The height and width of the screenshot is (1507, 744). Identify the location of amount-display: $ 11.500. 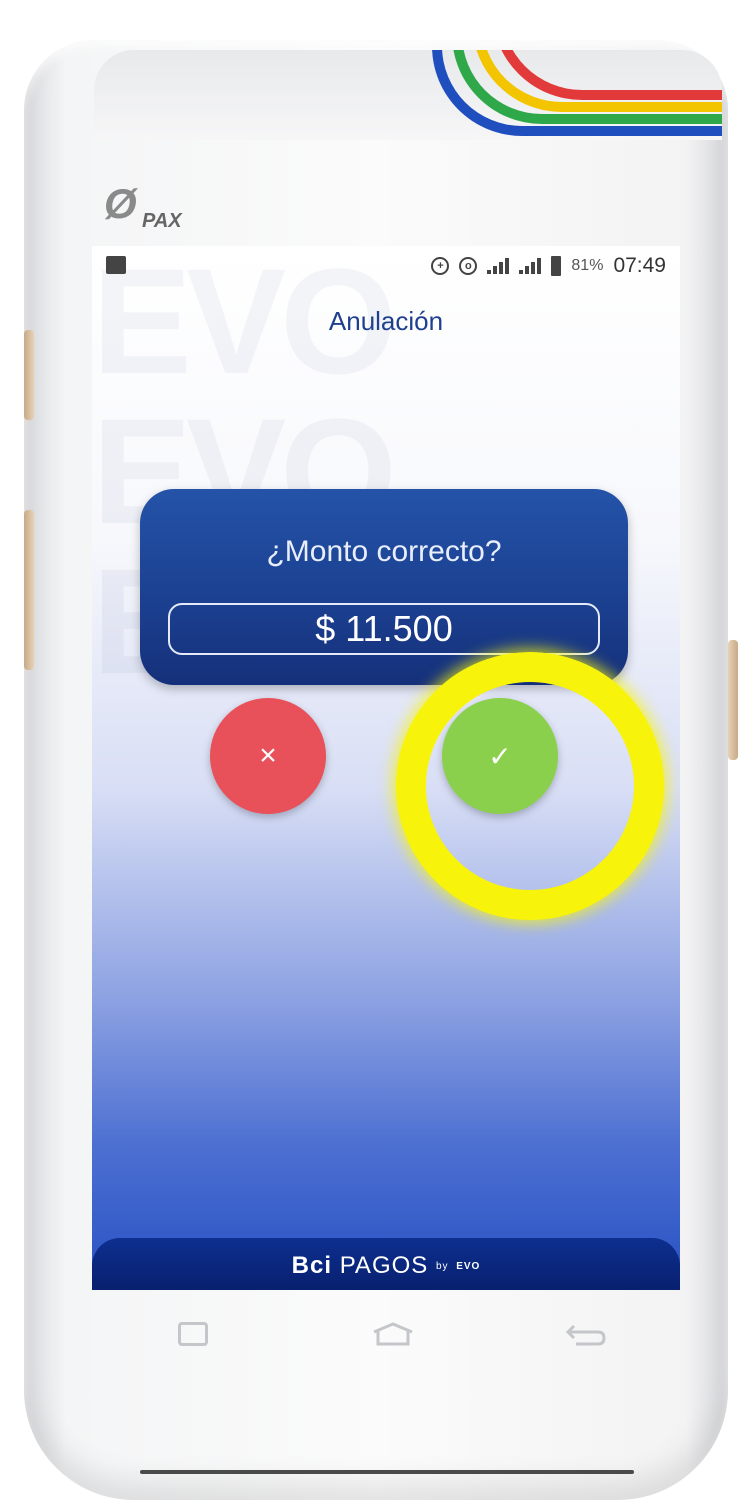
(384, 629).